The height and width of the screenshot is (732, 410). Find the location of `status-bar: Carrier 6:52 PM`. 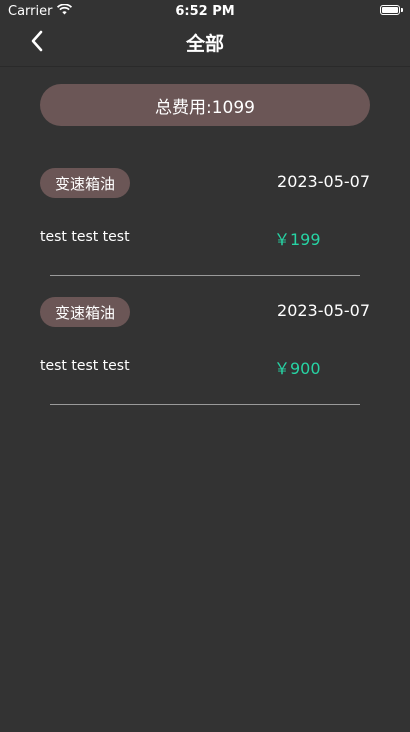

status-bar: Carrier 6:52 PM is located at coordinates (205, 11).